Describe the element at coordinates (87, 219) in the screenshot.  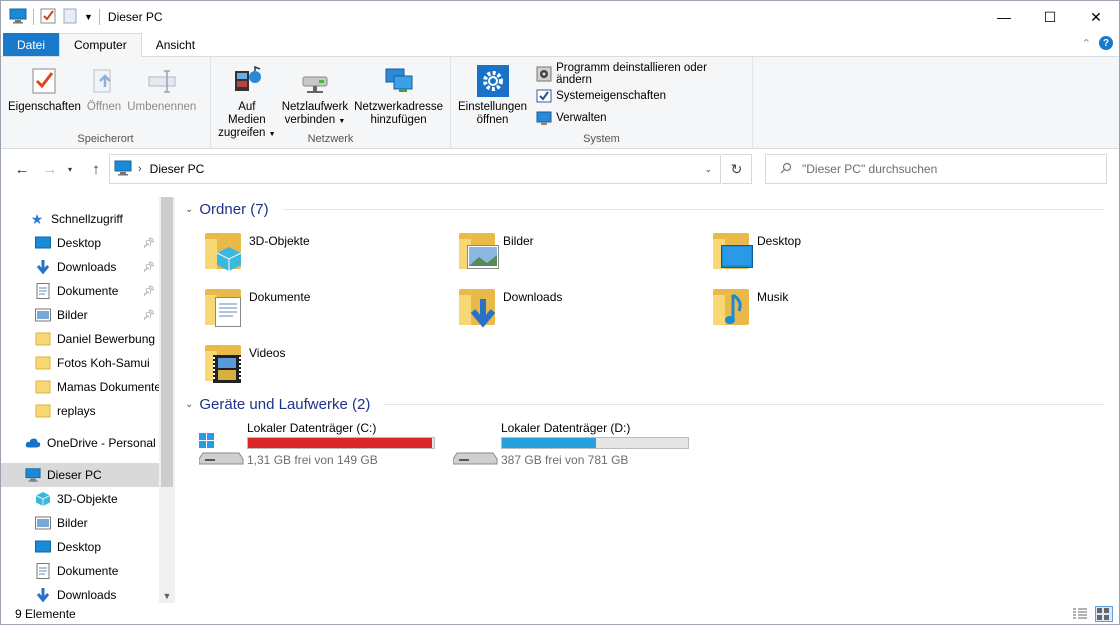
I see `sidebar-item-label: Schnellzugriff` at that location.